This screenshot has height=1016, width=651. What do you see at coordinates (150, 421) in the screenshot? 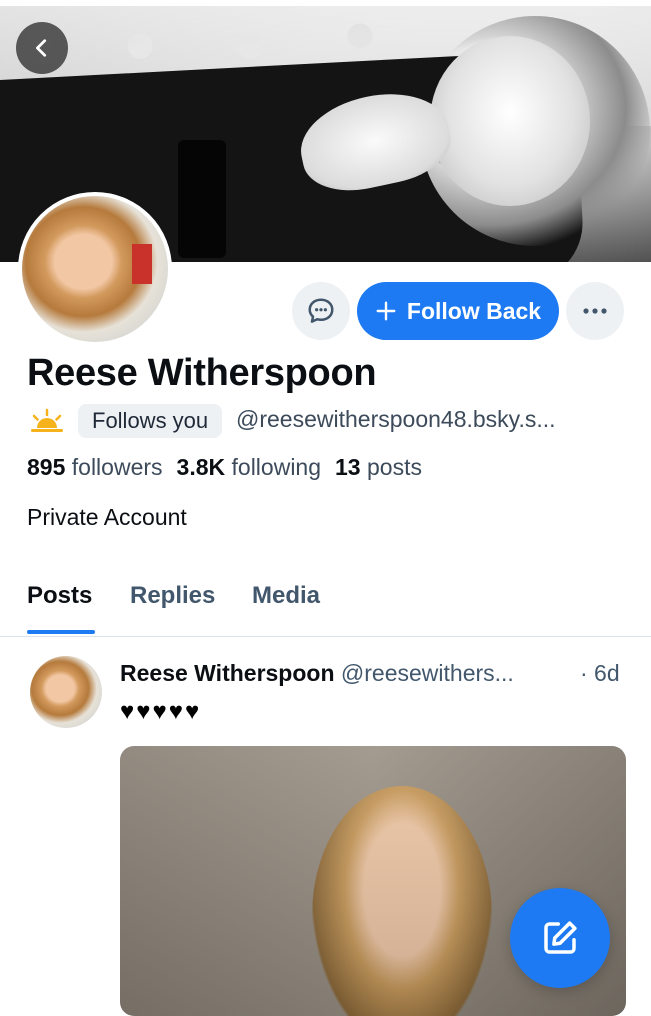
I see `follows-you-badge: Follows you` at bounding box center [150, 421].